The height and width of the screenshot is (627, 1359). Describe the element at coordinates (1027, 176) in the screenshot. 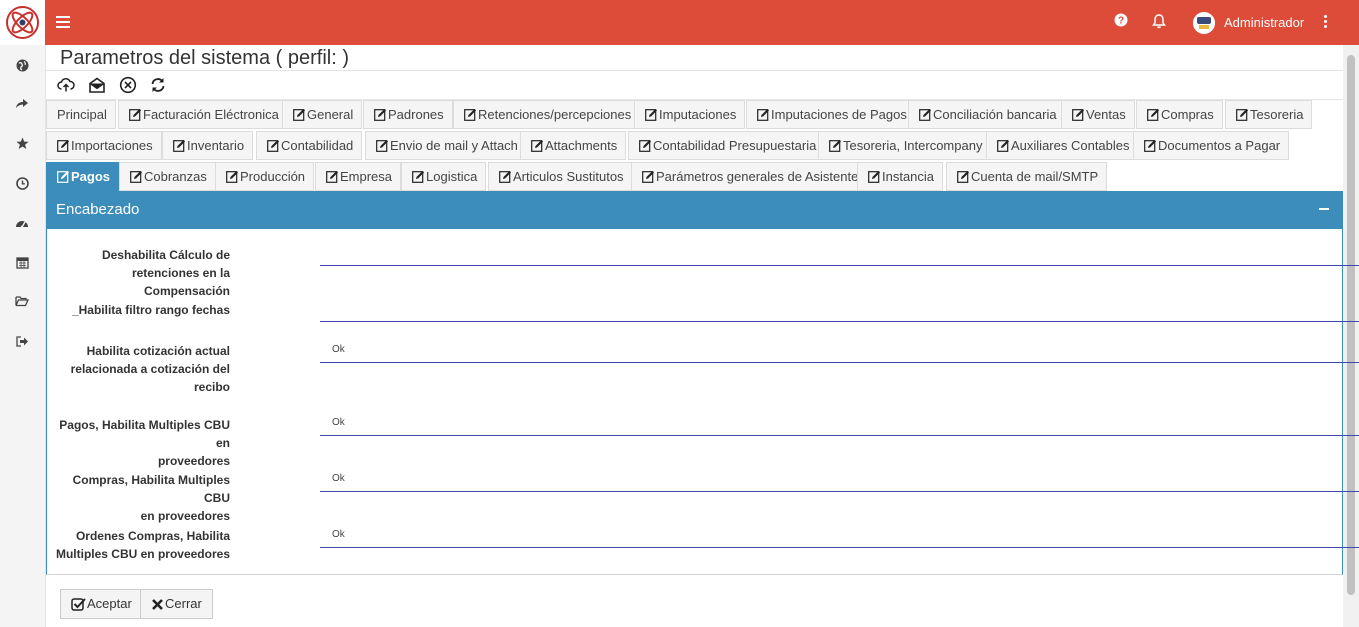

I see `tab-cuenta-de-mail: Cuenta de mail/SMTP` at that location.